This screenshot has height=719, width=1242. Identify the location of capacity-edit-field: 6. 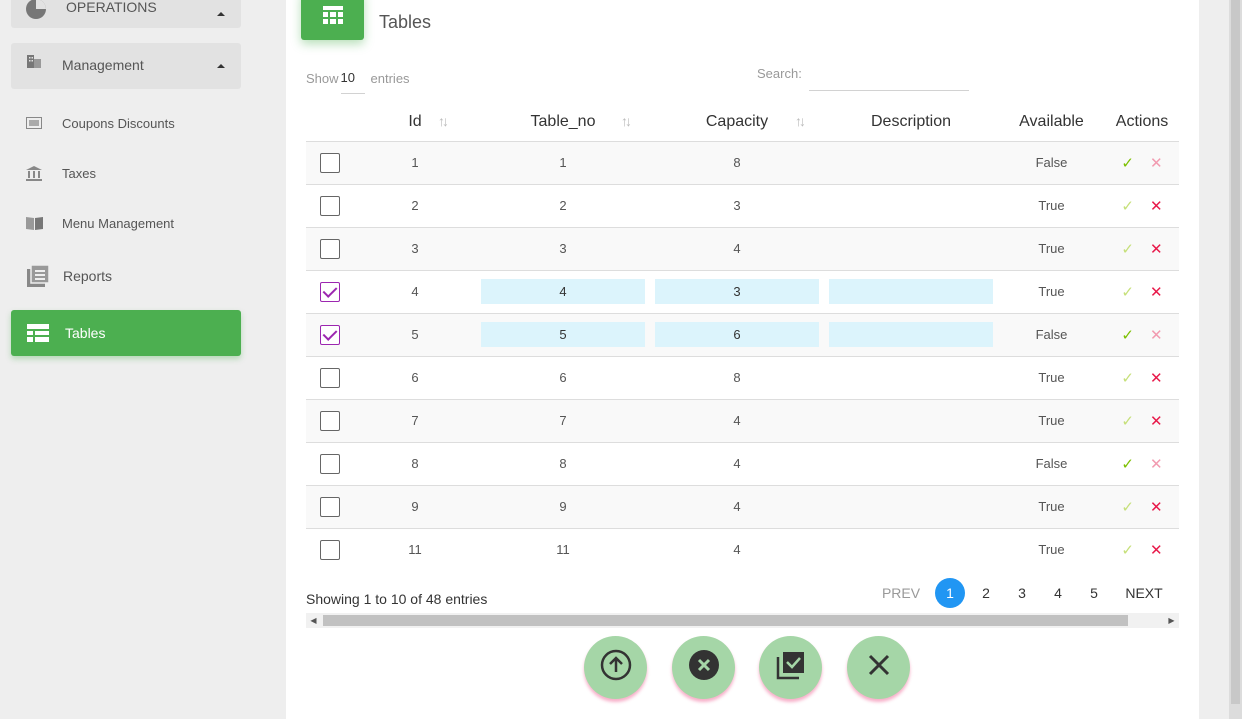
(737, 334).